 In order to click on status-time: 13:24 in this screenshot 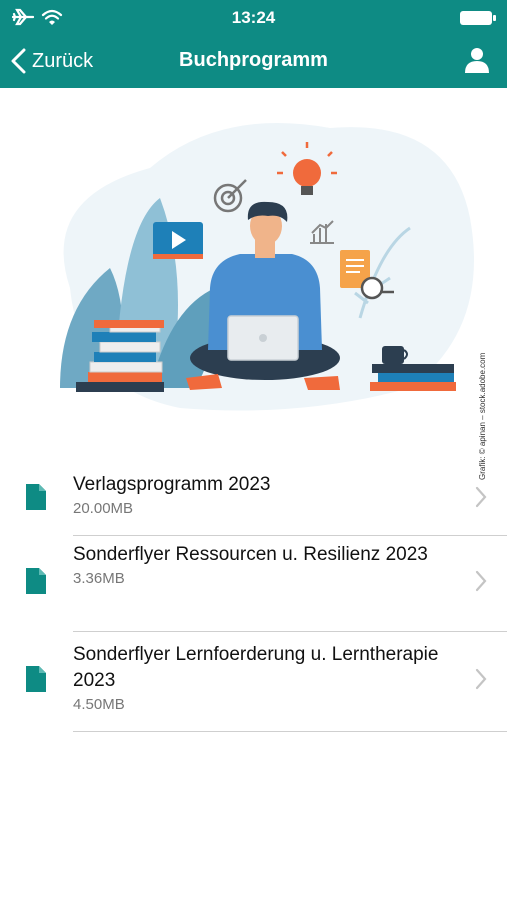, I will do `click(253, 17)`.